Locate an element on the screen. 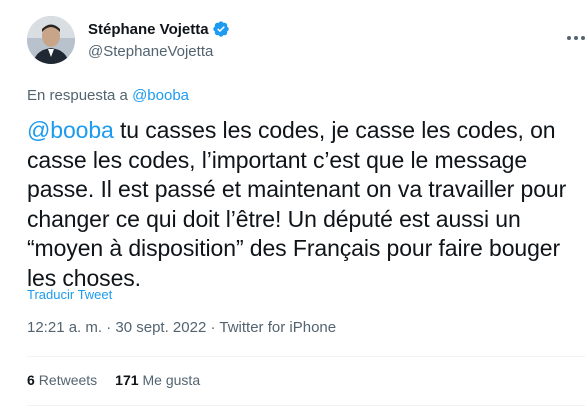 This screenshot has height=412, width=585. author-display-name: Stéphane Vojetta is located at coordinates (148, 29).